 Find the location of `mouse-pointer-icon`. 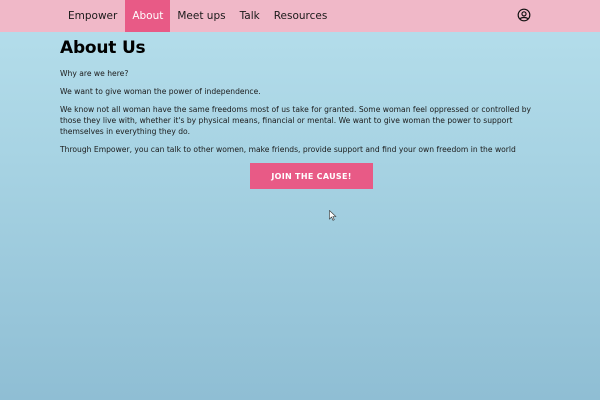

mouse-pointer-icon is located at coordinates (333, 215).